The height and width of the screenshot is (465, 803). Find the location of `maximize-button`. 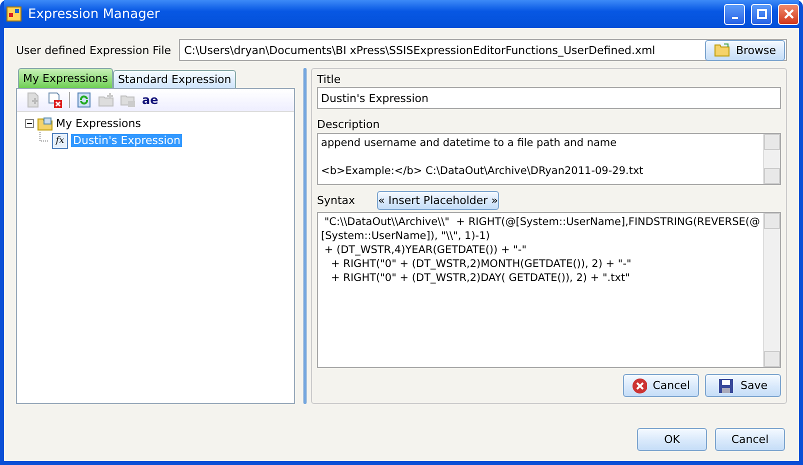

maximize-button is located at coordinates (761, 14).